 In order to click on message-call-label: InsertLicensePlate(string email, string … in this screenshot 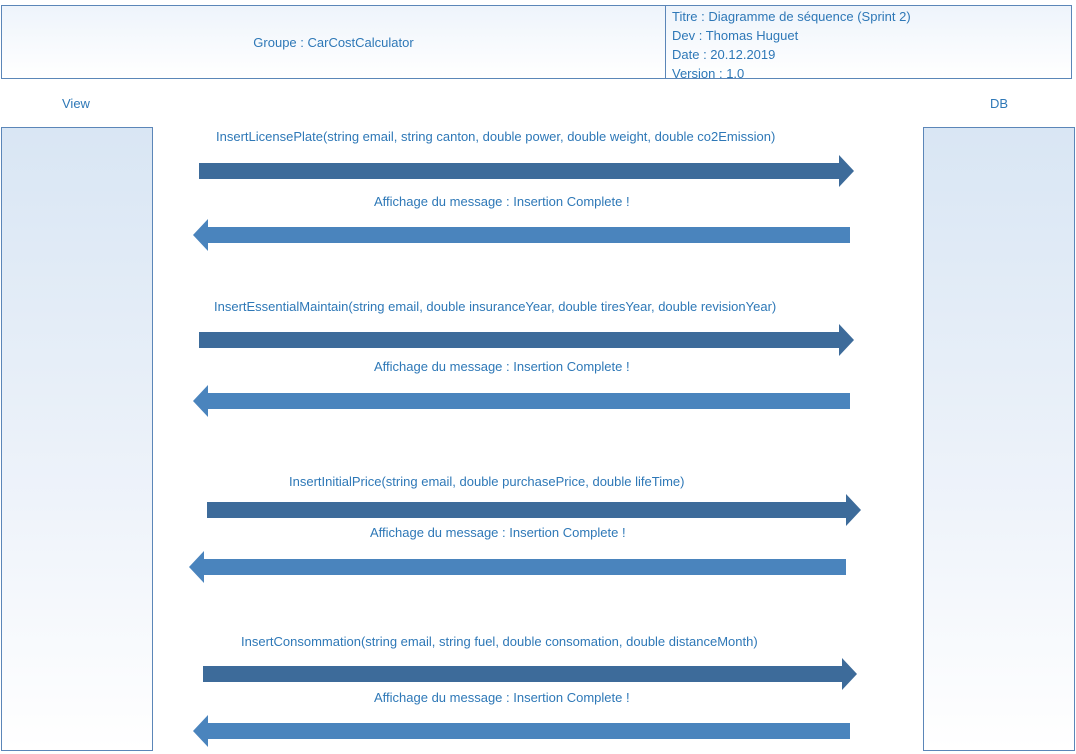, I will do `click(496, 136)`.